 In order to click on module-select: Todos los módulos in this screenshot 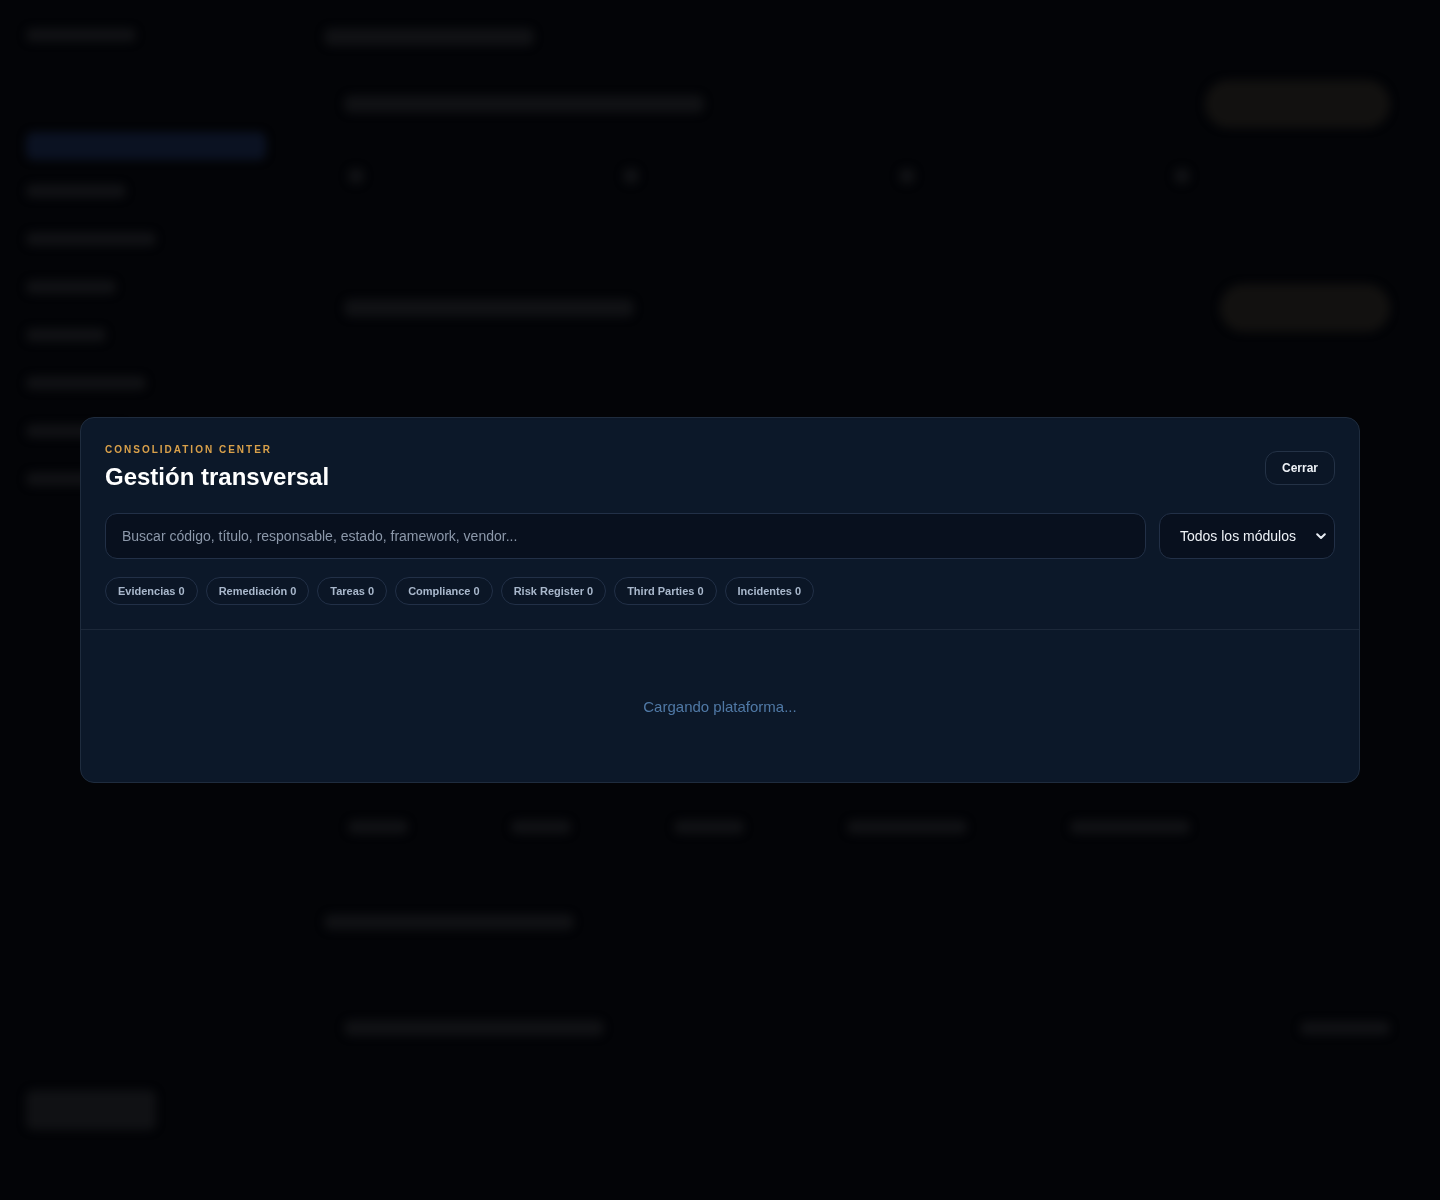, I will do `click(1247, 536)`.